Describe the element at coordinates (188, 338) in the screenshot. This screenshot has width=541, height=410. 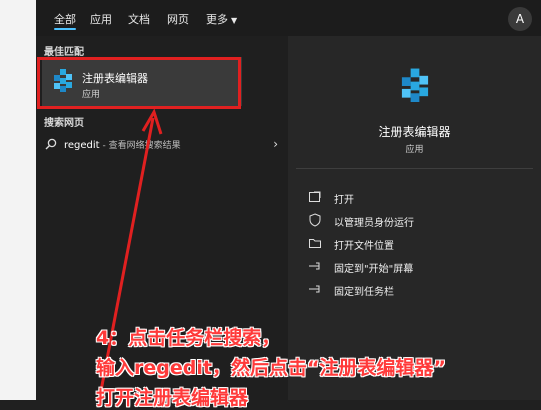
I see `annotation-line-1: 4：点击任务栏搜索，` at that location.